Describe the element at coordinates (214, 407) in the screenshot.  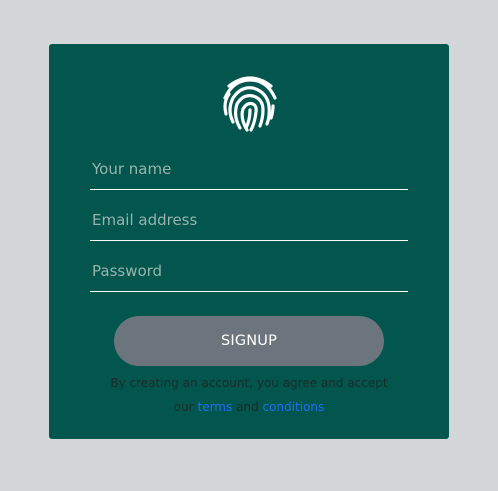
I see `terms-link: terms` at that location.